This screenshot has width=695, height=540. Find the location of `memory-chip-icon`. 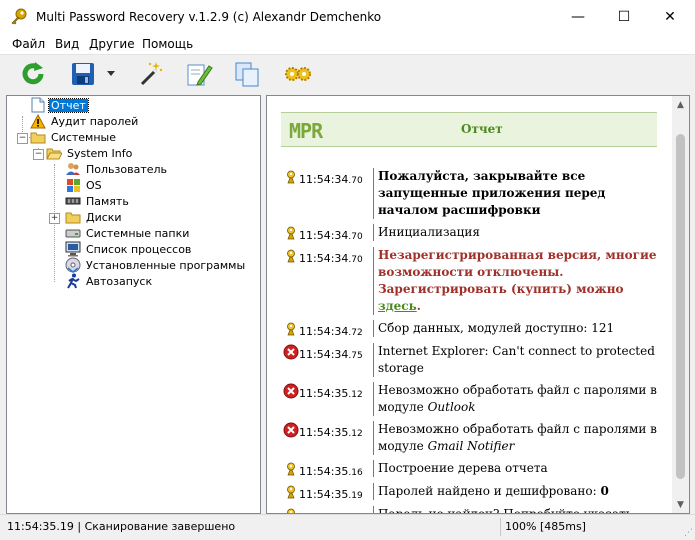

memory-chip-icon is located at coordinates (73, 201).